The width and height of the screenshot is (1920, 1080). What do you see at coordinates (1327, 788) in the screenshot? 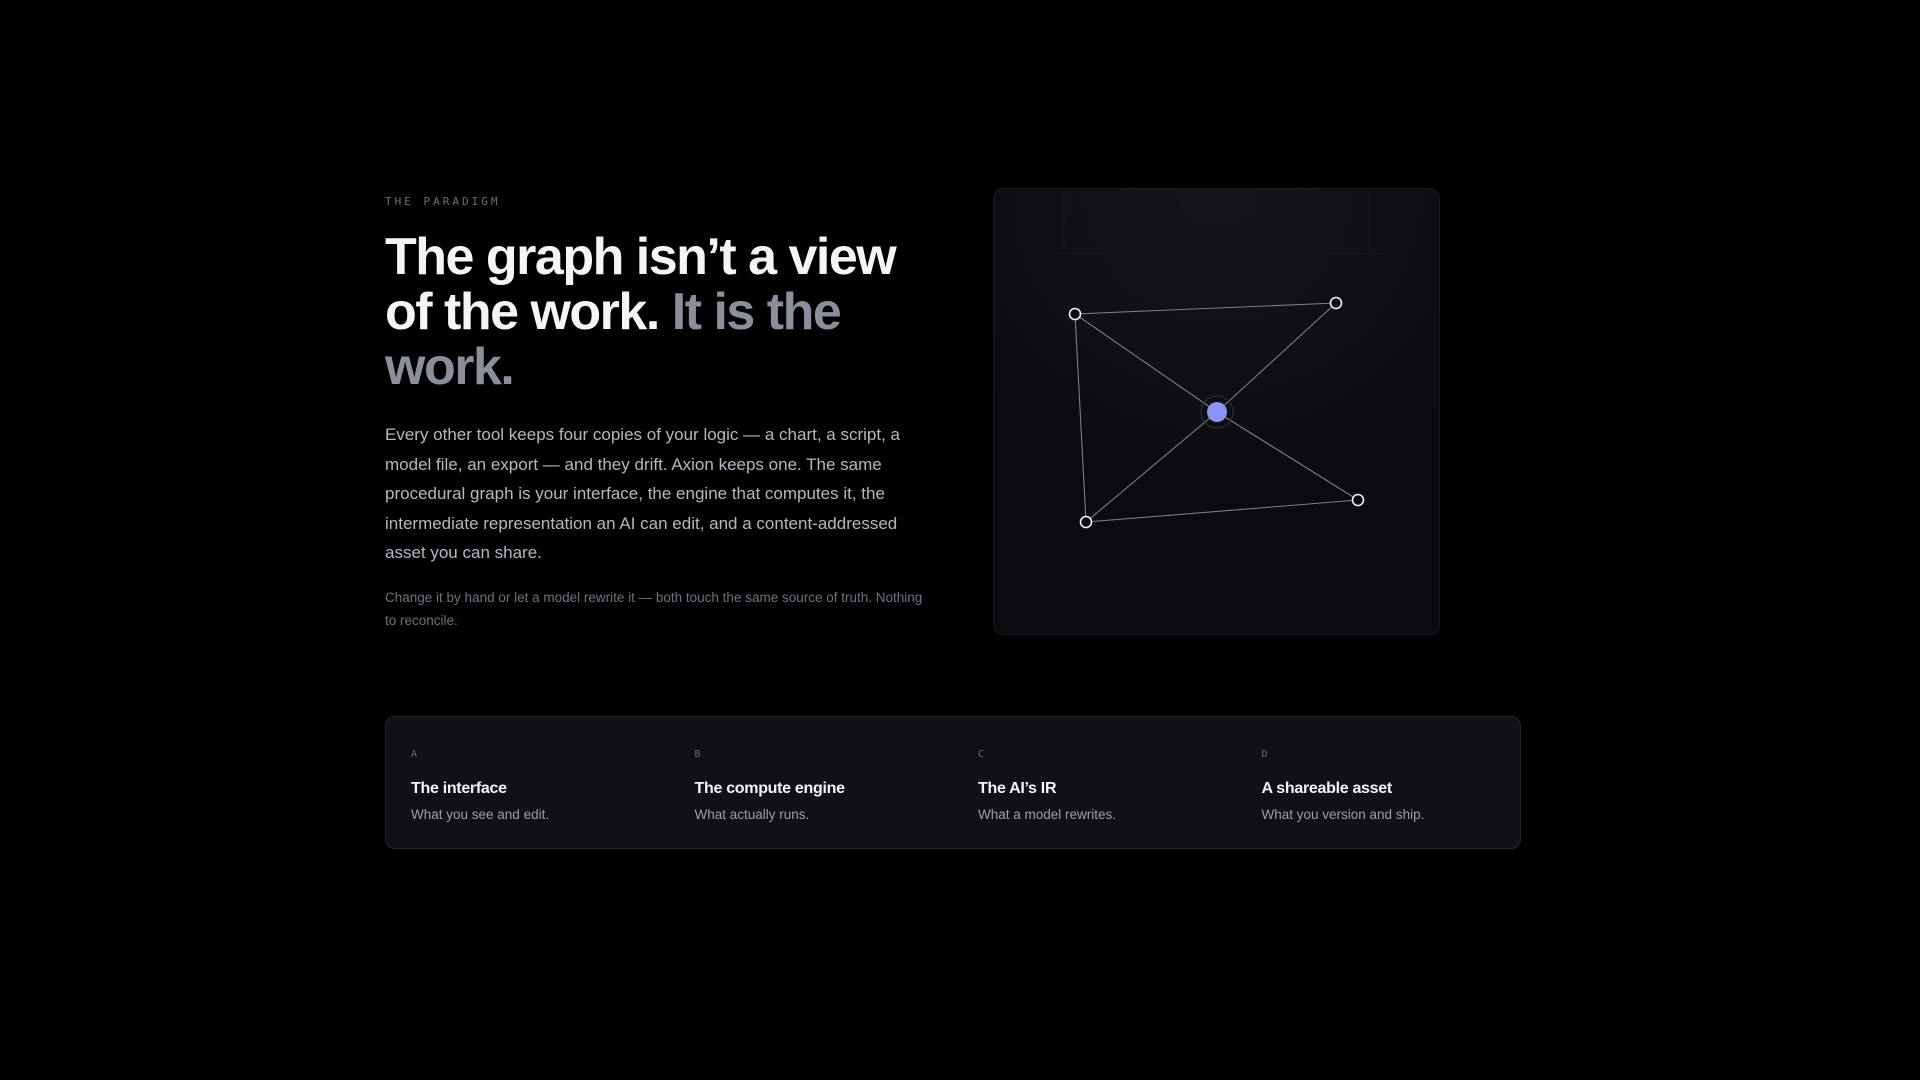
I see `card-title: A shareable asset` at bounding box center [1327, 788].